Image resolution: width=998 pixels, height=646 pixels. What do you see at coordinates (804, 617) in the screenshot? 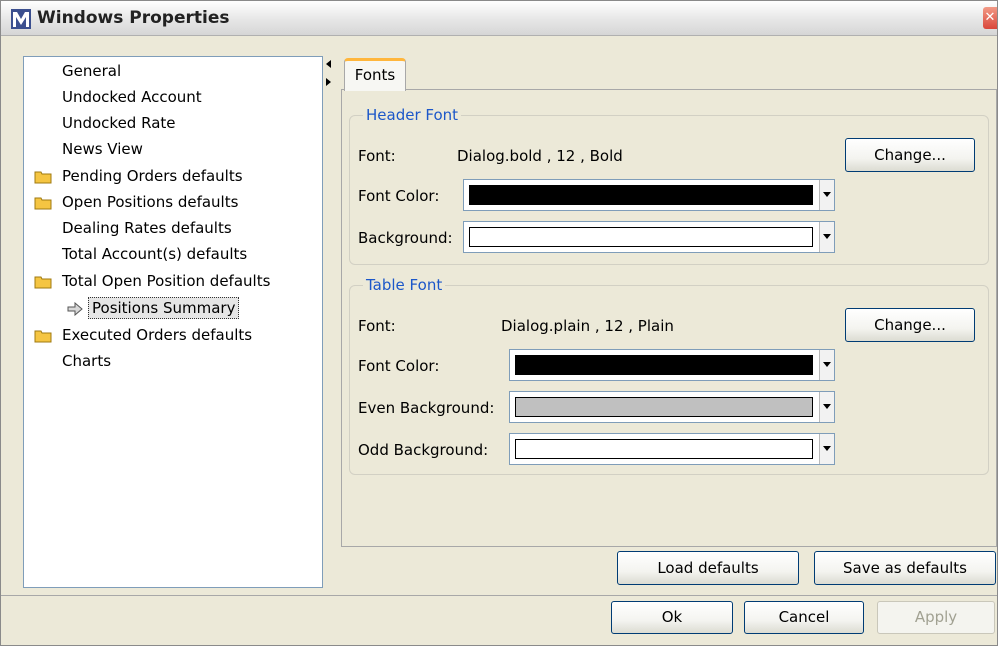
I see `cancel-button: Cancel` at bounding box center [804, 617].